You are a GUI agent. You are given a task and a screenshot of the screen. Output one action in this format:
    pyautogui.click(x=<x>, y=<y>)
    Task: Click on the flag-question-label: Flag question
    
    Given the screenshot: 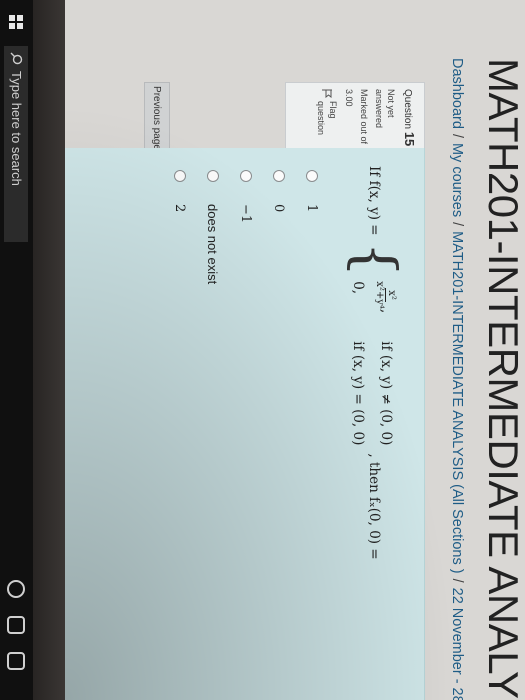 What is the action you would take?
    pyautogui.click(x=326, y=118)
    